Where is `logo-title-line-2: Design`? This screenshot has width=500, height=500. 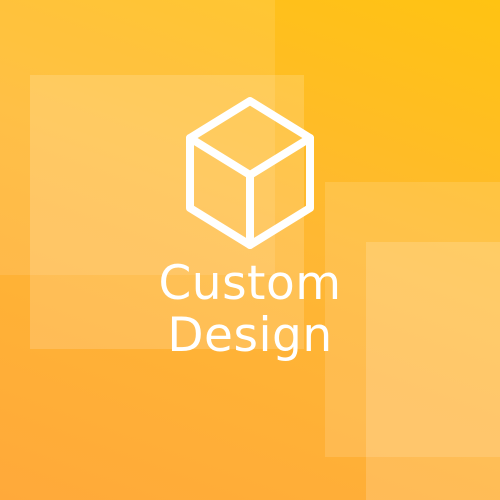 logo-title-line-2: Design is located at coordinates (250, 335).